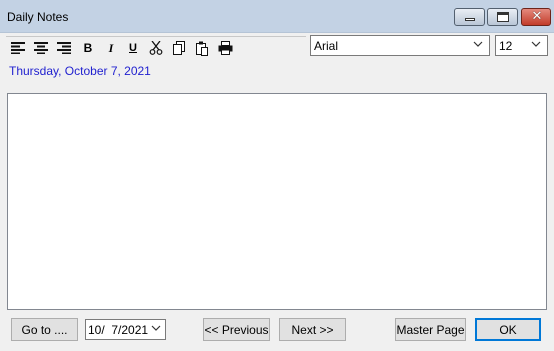 Image resolution: width=554 pixels, height=351 pixels. What do you see at coordinates (469, 17) in the screenshot?
I see `minimize-button` at bounding box center [469, 17].